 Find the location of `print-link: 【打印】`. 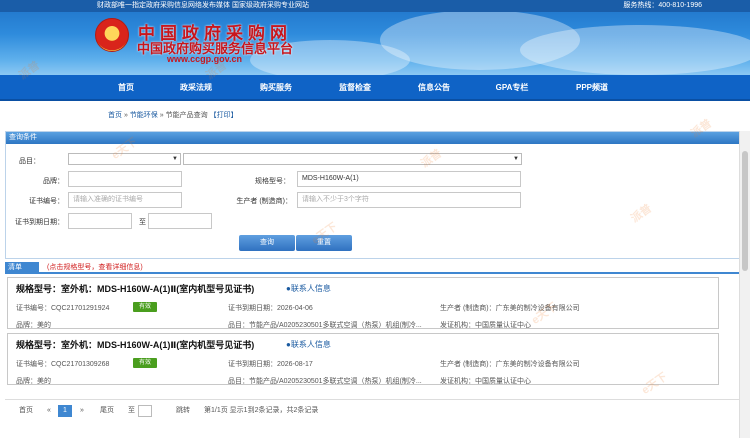

print-link: 【打印】 is located at coordinates (224, 115).